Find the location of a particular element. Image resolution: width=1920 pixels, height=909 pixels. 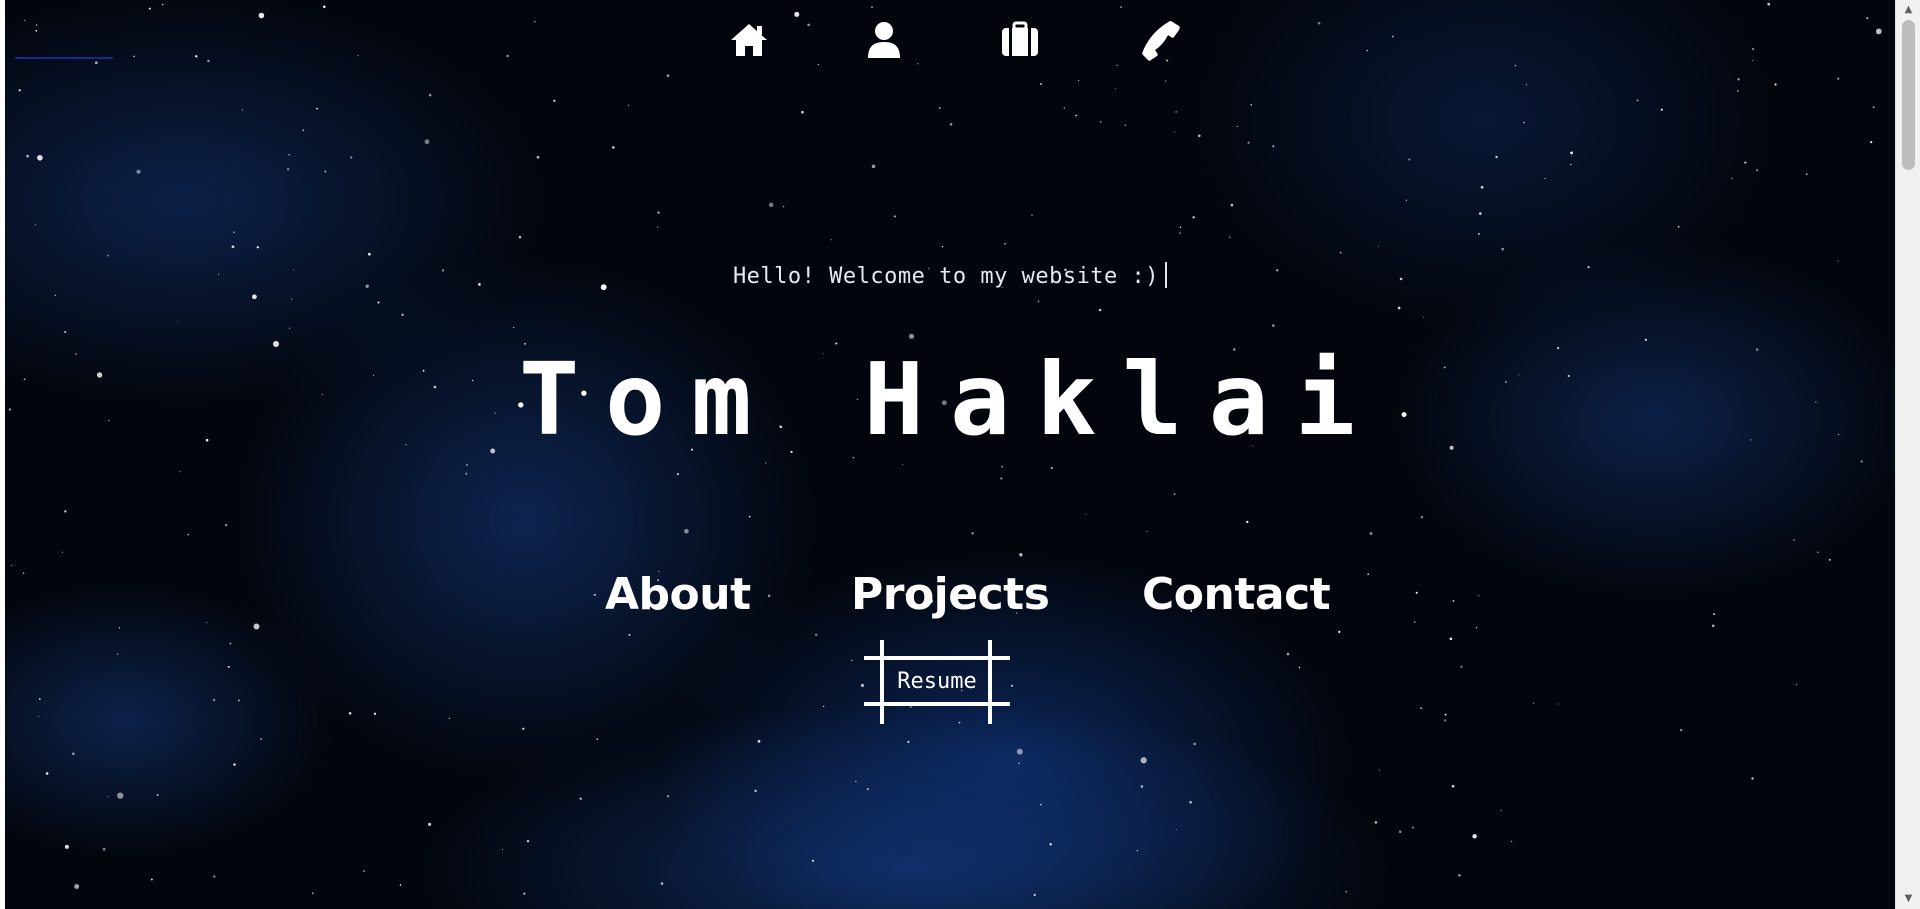

contact-link: Contact is located at coordinates (1236, 595).